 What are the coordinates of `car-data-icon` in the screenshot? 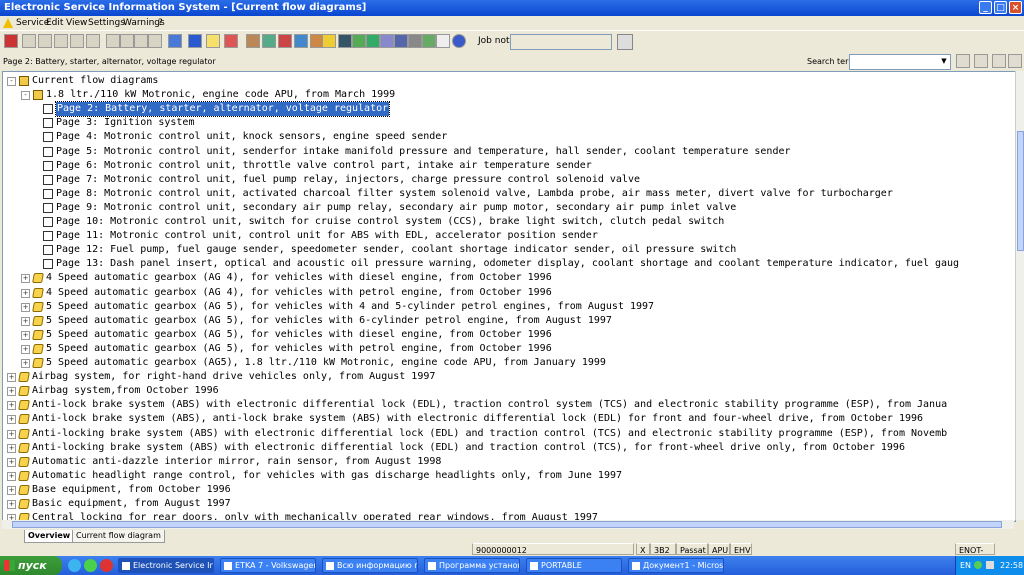 It's located at (387, 41).